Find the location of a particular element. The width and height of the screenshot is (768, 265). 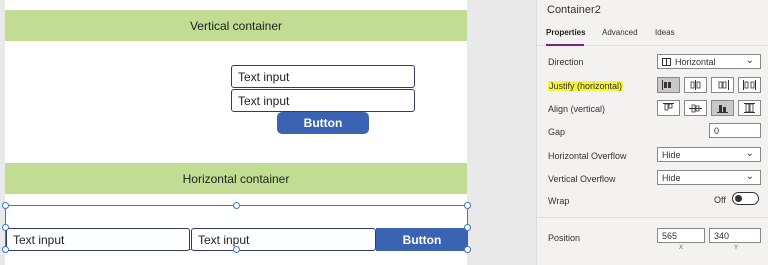

justify-space-between-icon is located at coordinates (749, 85).